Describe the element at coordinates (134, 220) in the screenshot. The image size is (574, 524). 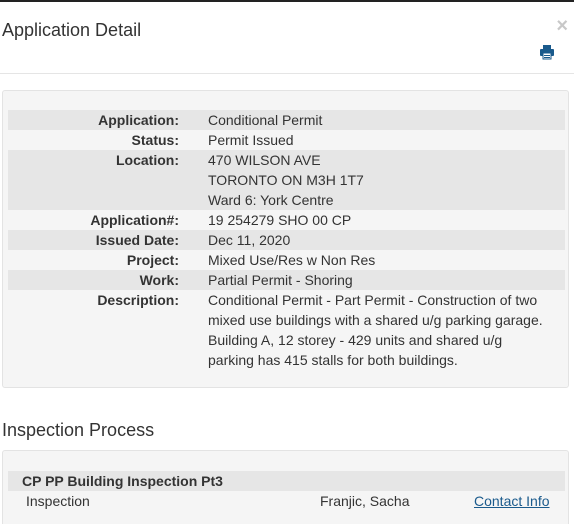
I see `detail-label: Application#:` at that location.